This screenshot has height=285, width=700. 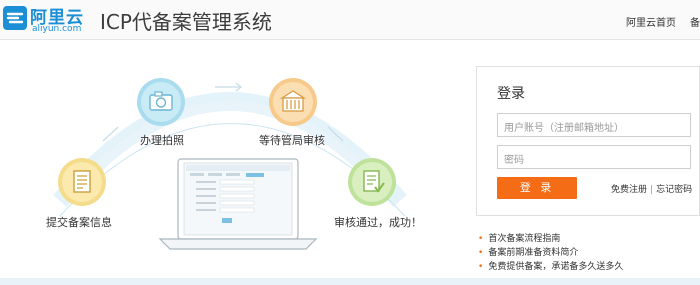 I want to click on login-button: 登 录, so click(x=537, y=188).